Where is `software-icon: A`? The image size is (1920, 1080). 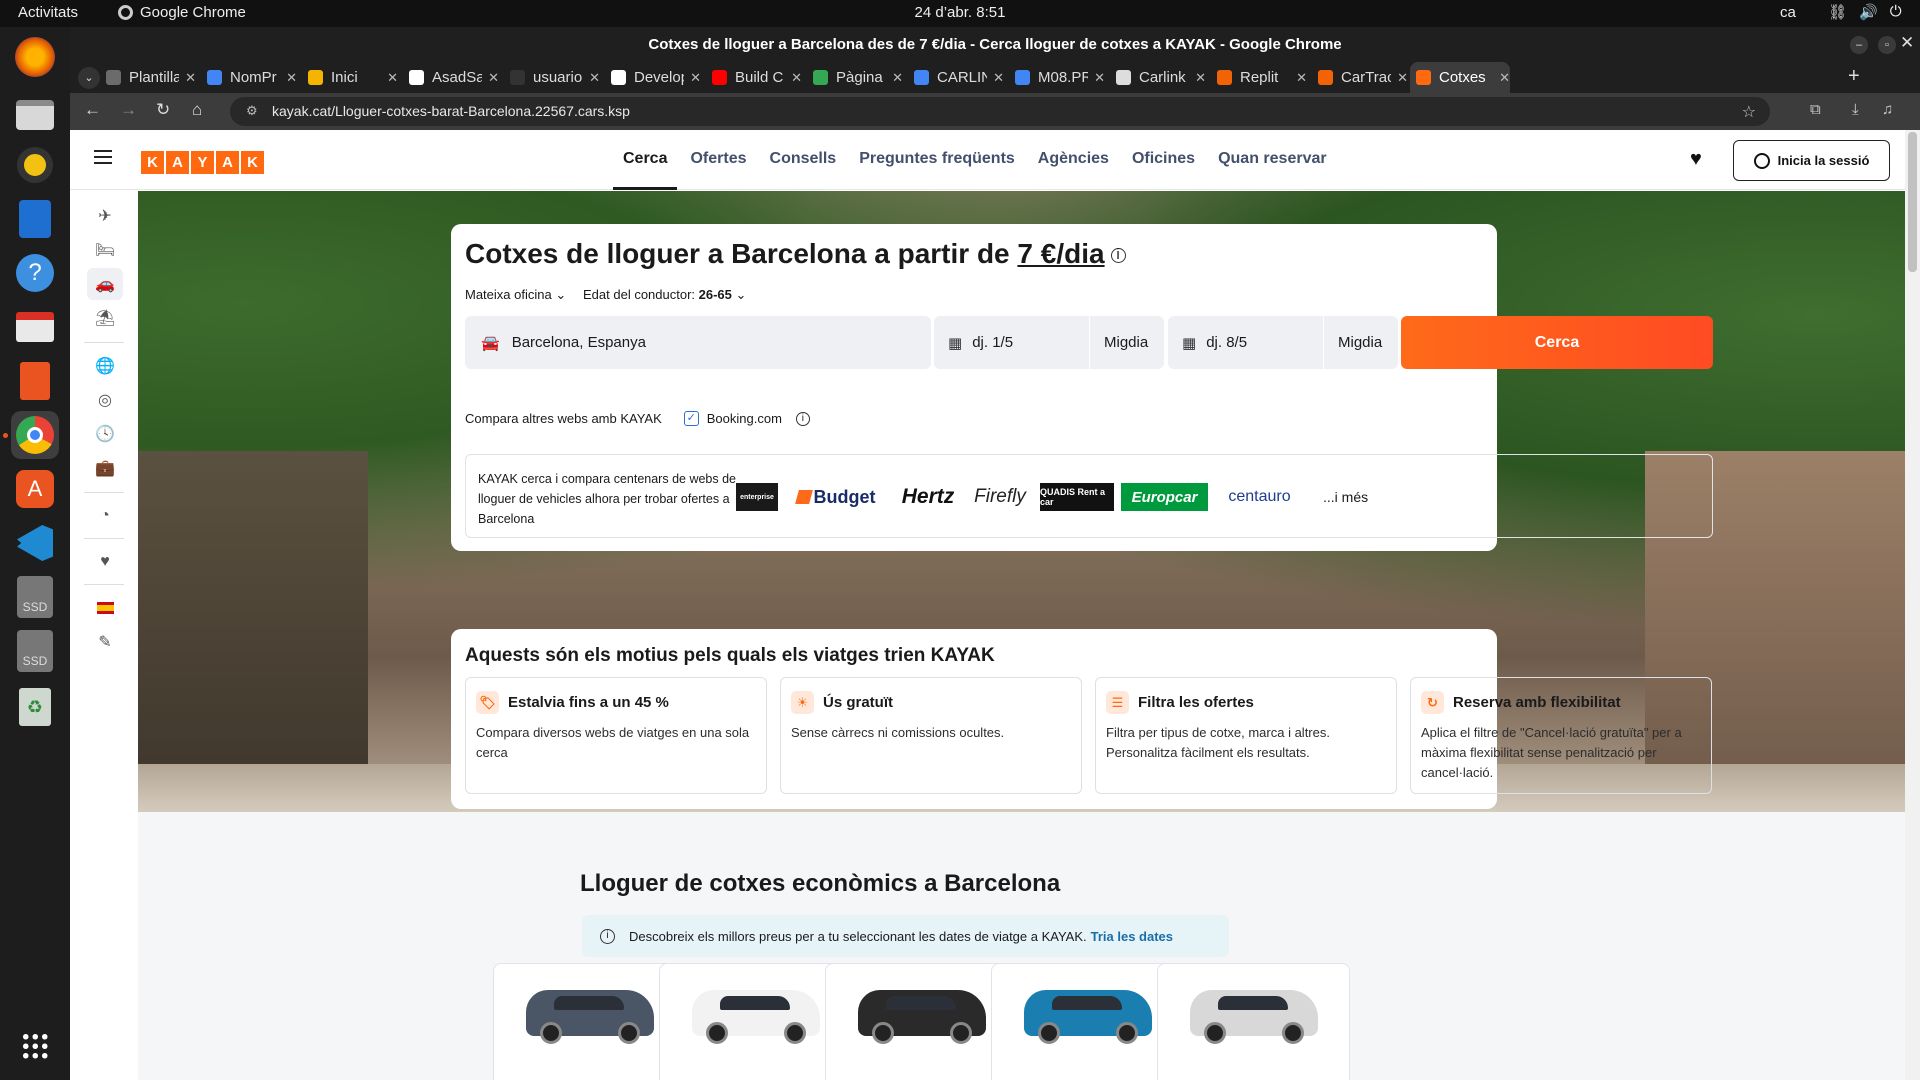 software-icon: A is located at coordinates (35, 489).